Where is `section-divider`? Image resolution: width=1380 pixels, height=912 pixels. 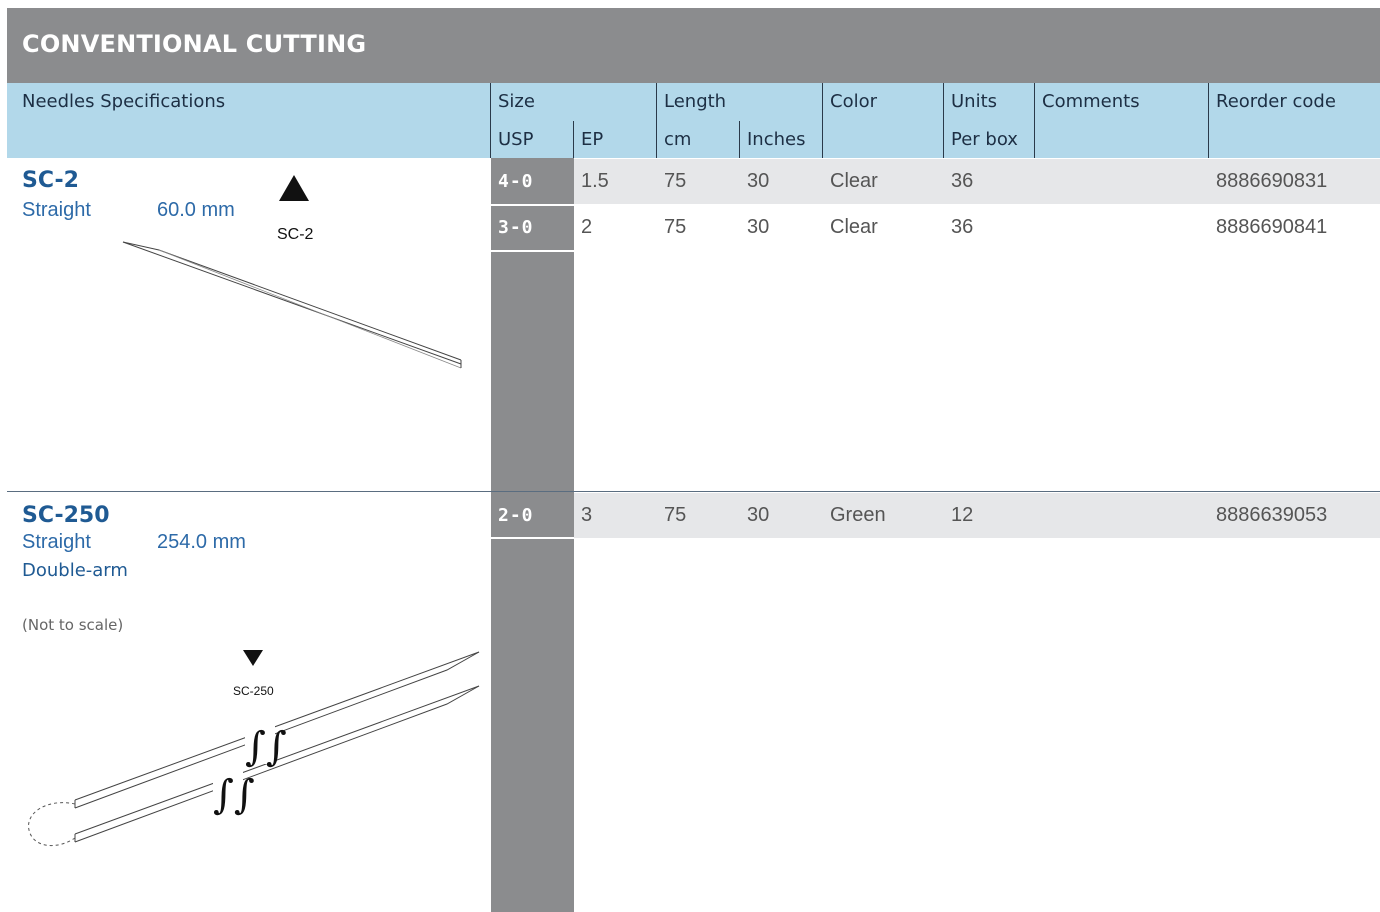 section-divider is located at coordinates (693, 491).